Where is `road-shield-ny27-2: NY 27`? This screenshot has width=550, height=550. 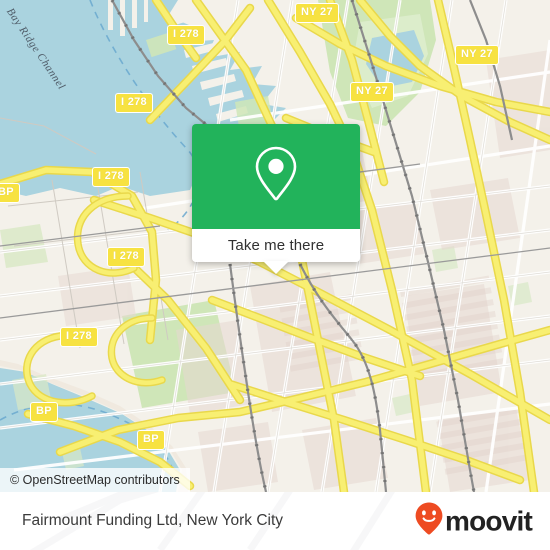
road-shield-ny27-2: NY 27 is located at coordinates (372, 92).